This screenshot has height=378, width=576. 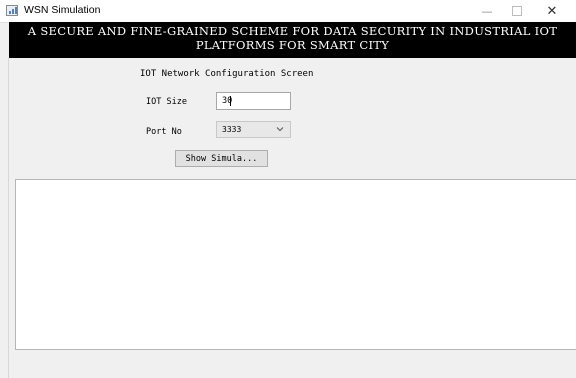 I want to click on text-caret, so click(x=230, y=101).